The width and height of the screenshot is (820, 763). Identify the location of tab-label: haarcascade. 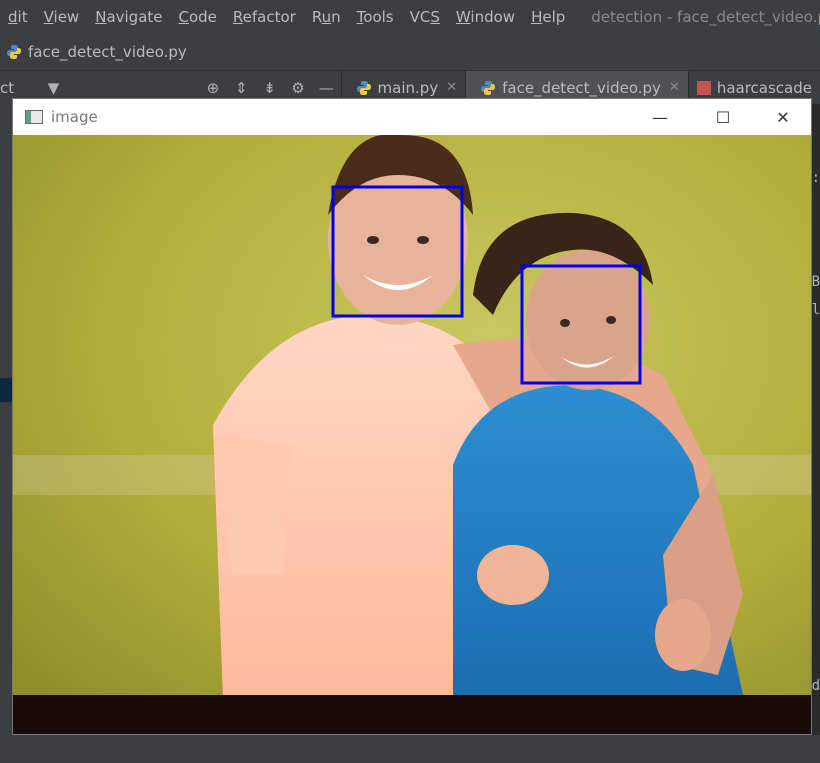
(764, 87).